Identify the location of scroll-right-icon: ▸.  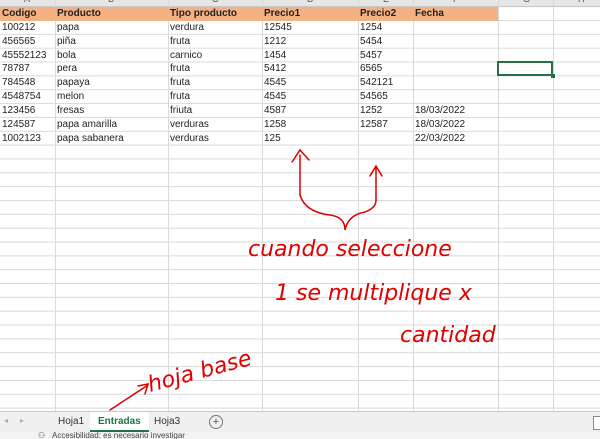
(22, 420).